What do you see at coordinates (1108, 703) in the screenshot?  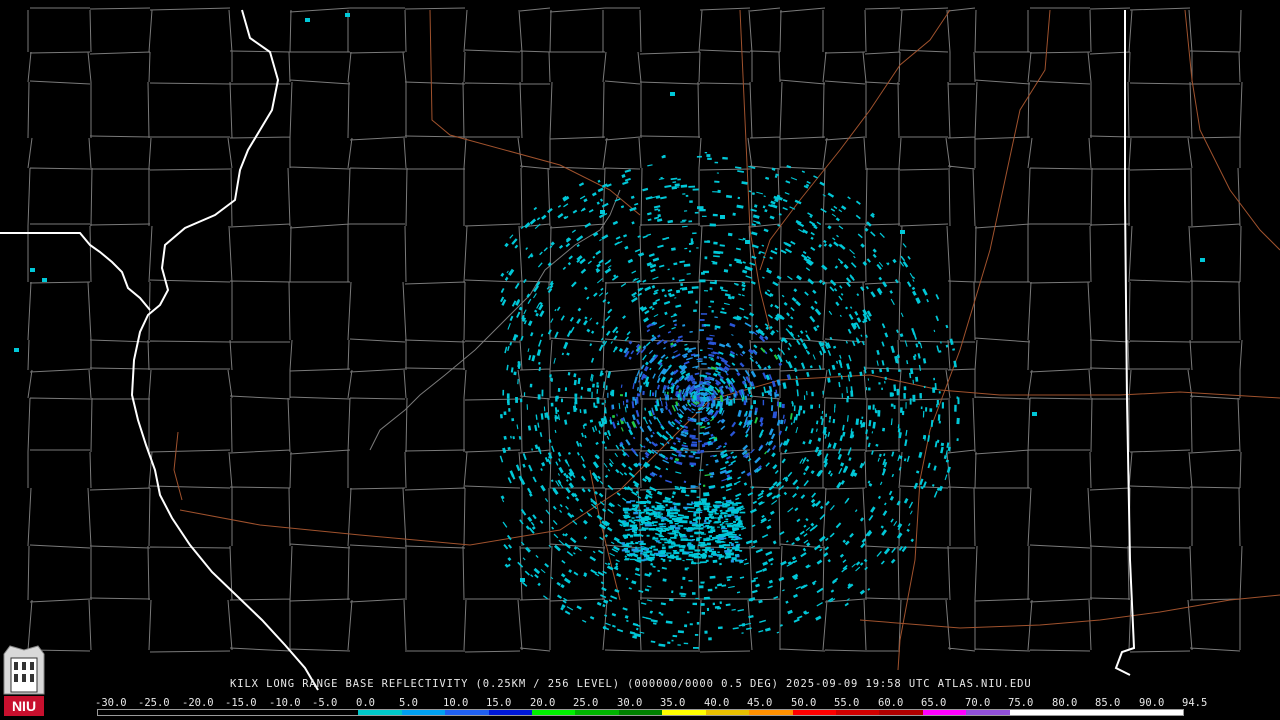 I see `scale-label: 85.0` at bounding box center [1108, 703].